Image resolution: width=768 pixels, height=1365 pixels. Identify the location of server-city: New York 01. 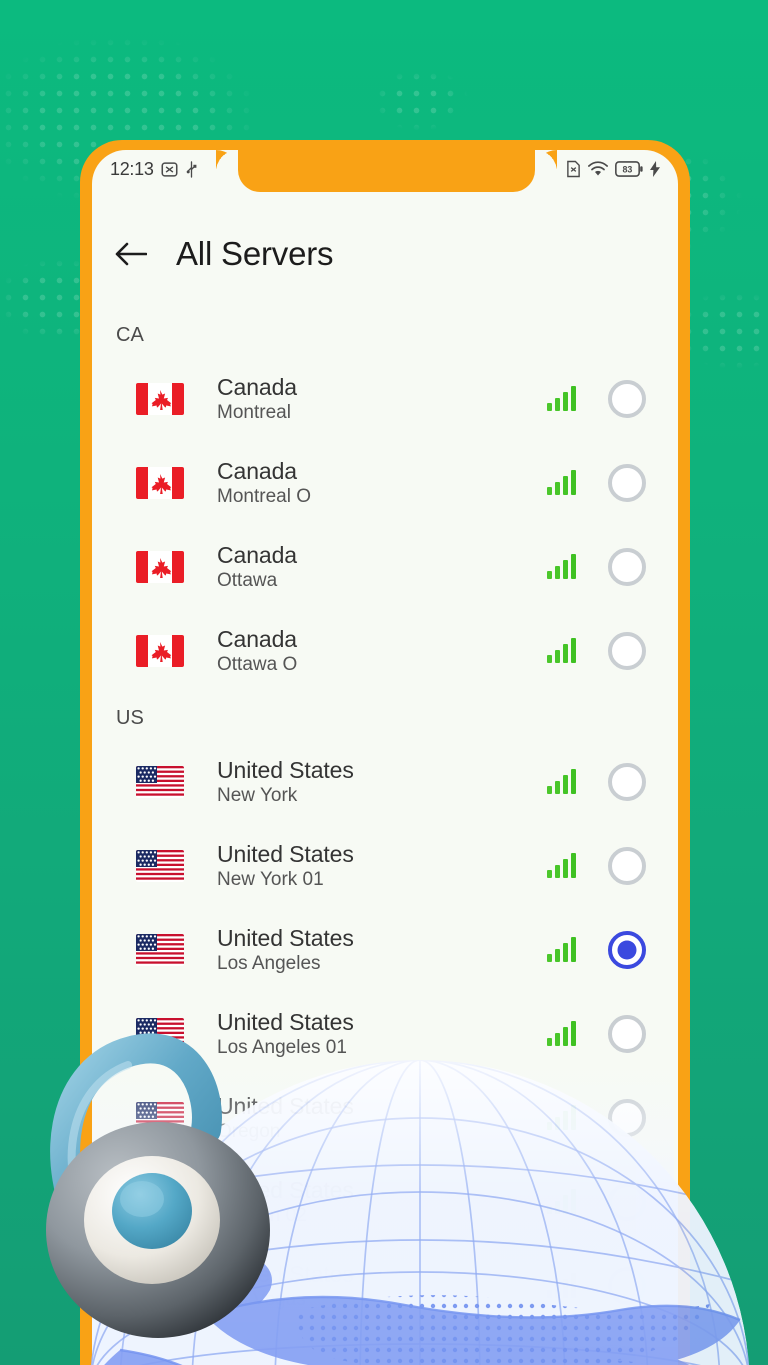
(270, 879).